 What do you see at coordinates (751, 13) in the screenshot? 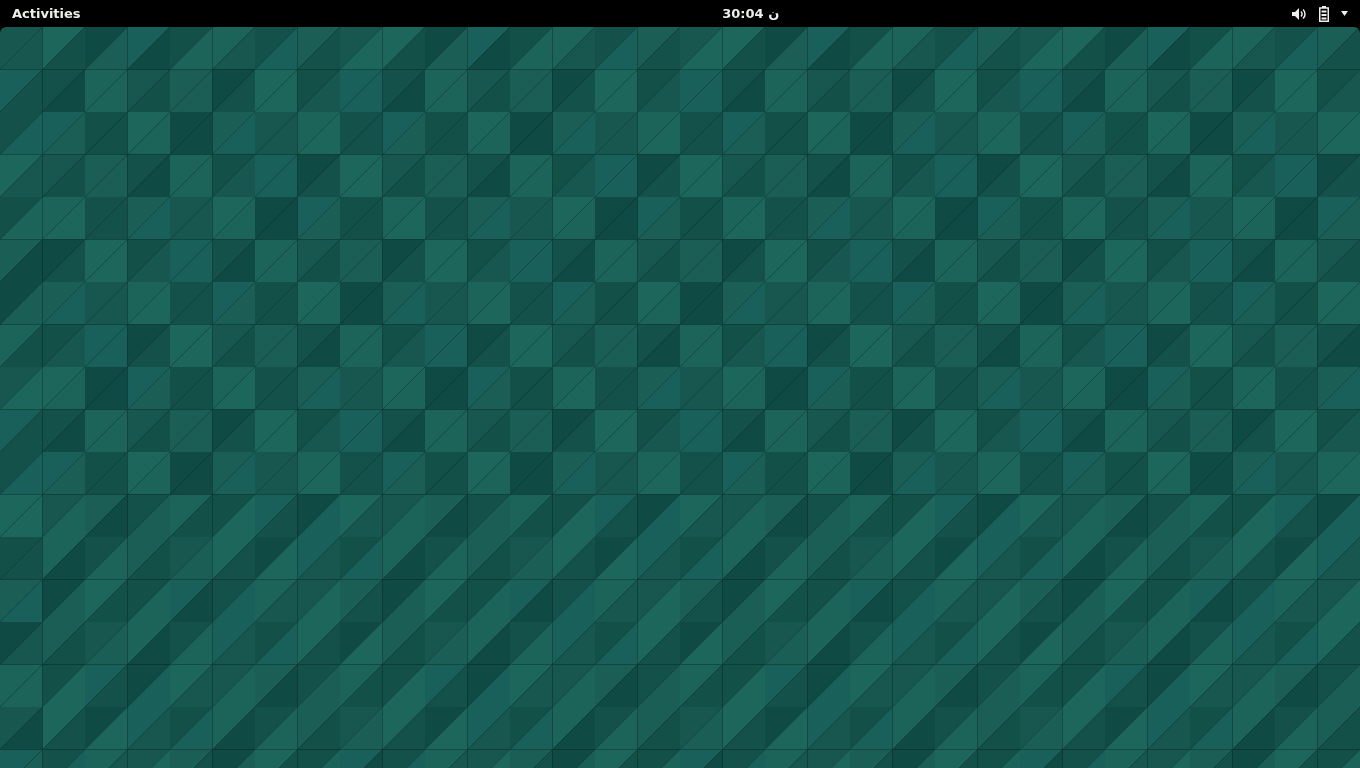
I see `clock: 30:04 ن` at bounding box center [751, 13].